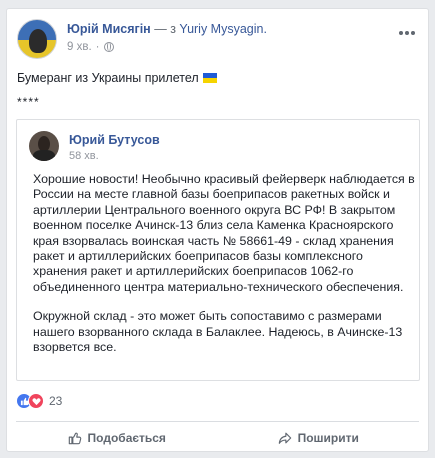  Describe the element at coordinates (84, 156) in the screenshot. I see `shared-post-time: 58 хв.` at that location.